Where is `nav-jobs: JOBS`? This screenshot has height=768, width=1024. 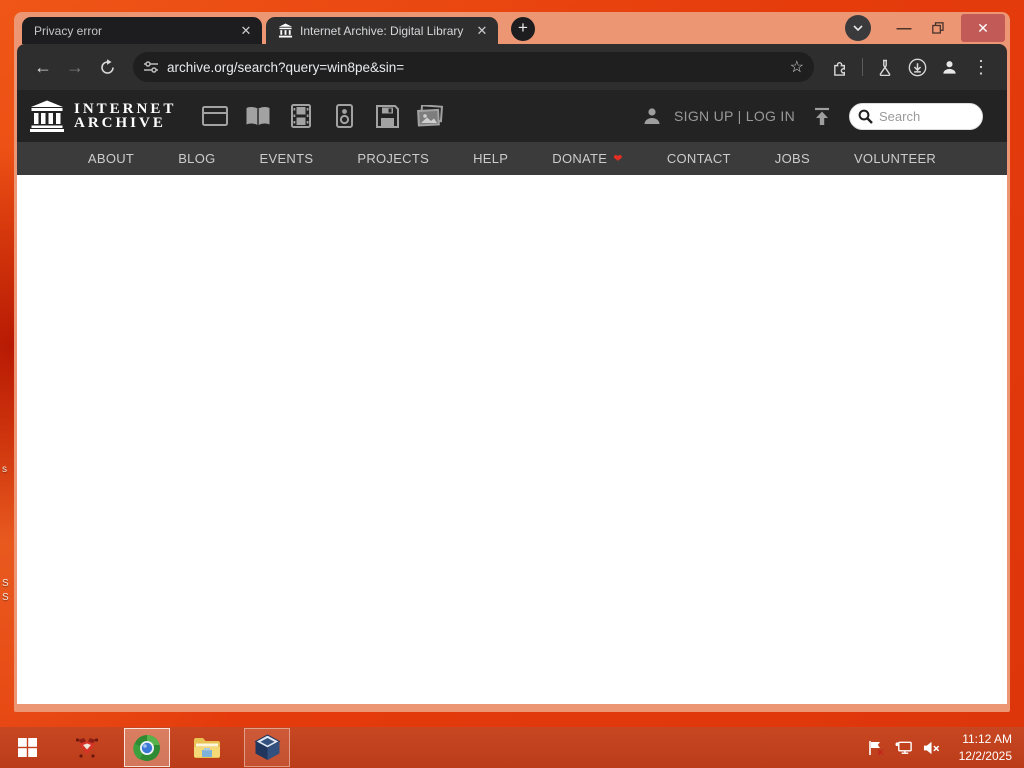
nav-jobs: JOBS is located at coordinates (792, 158).